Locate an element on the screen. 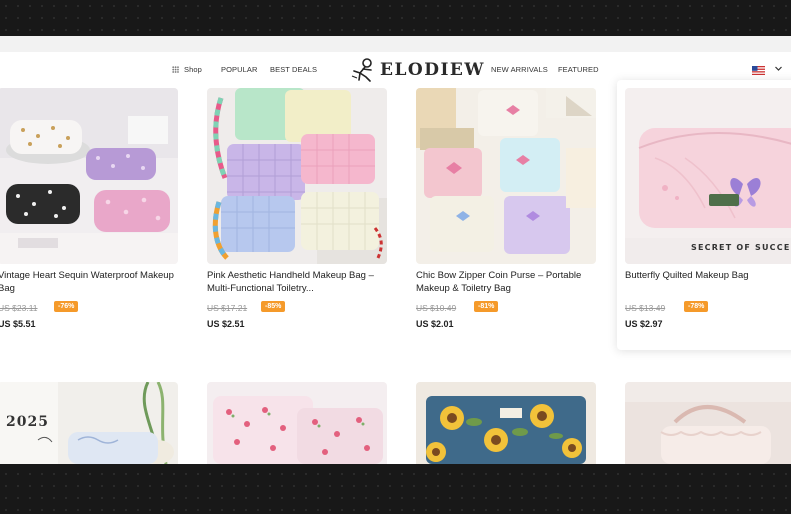 Image resolution: width=791 pixels, height=514 pixels. product-card: 2025 is located at coordinates (89, 423).